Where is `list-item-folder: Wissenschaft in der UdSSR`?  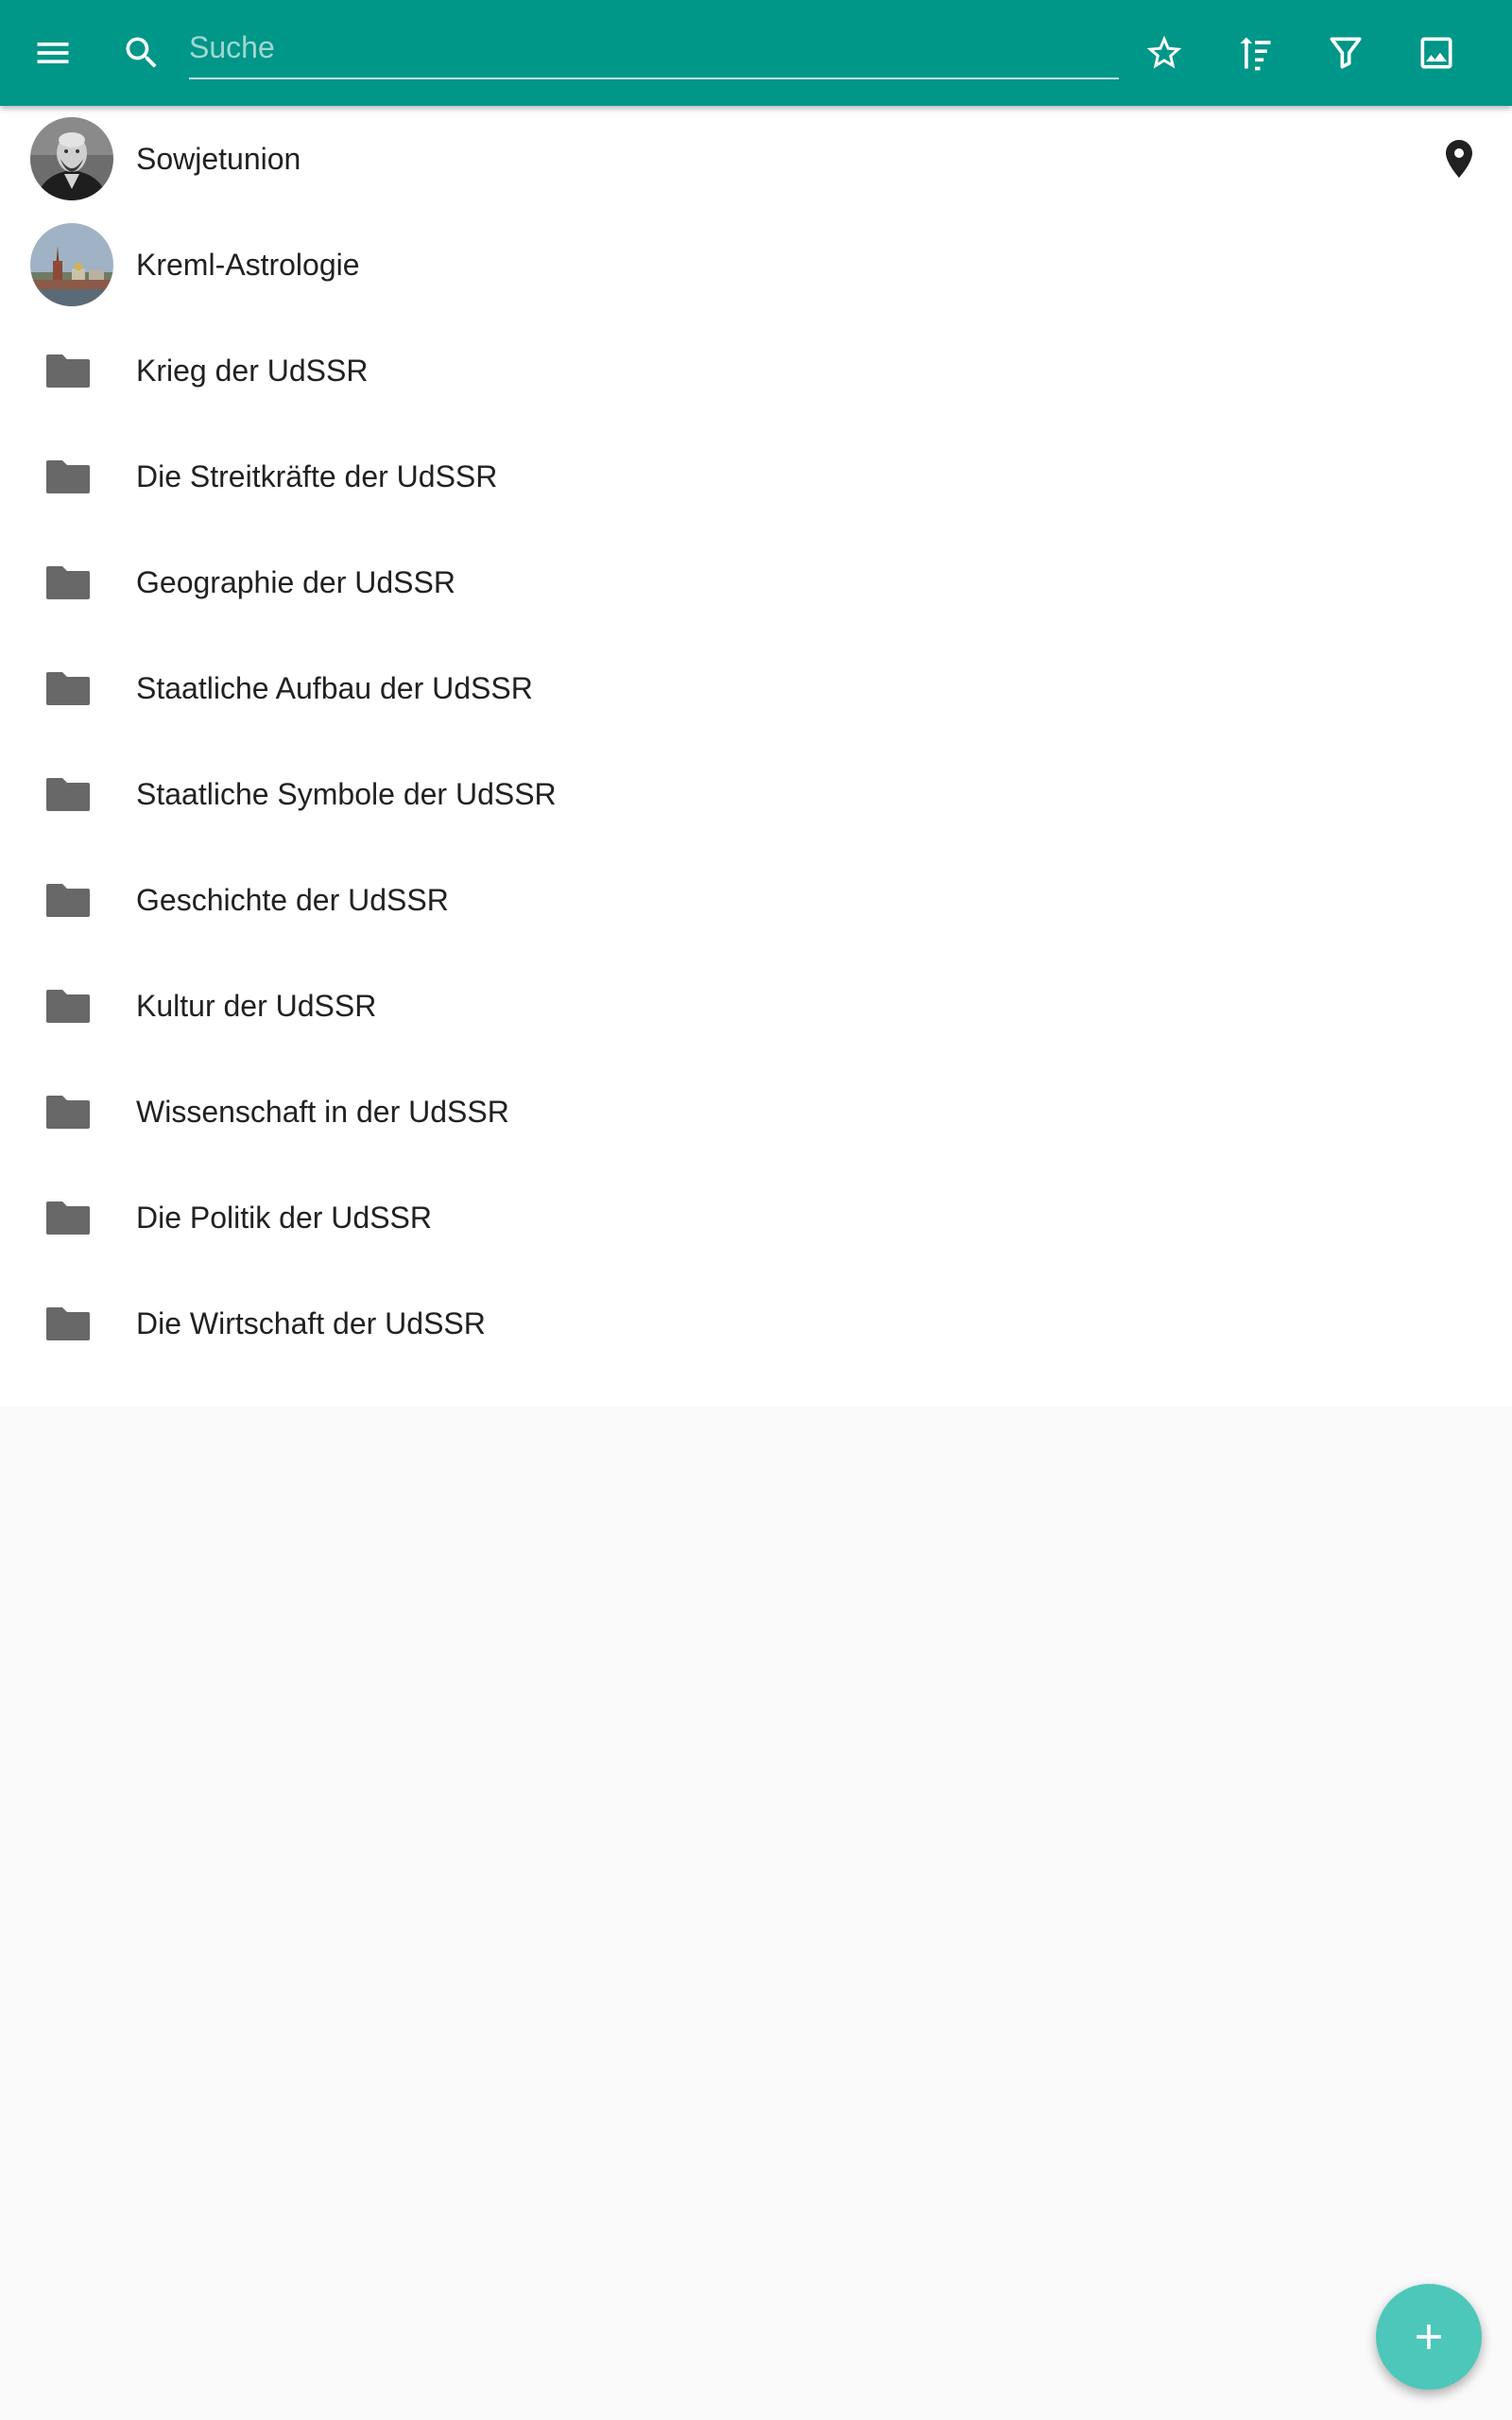 list-item-folder: Wissenschaft in der UdSSR is located at coordinates (756, 1112).